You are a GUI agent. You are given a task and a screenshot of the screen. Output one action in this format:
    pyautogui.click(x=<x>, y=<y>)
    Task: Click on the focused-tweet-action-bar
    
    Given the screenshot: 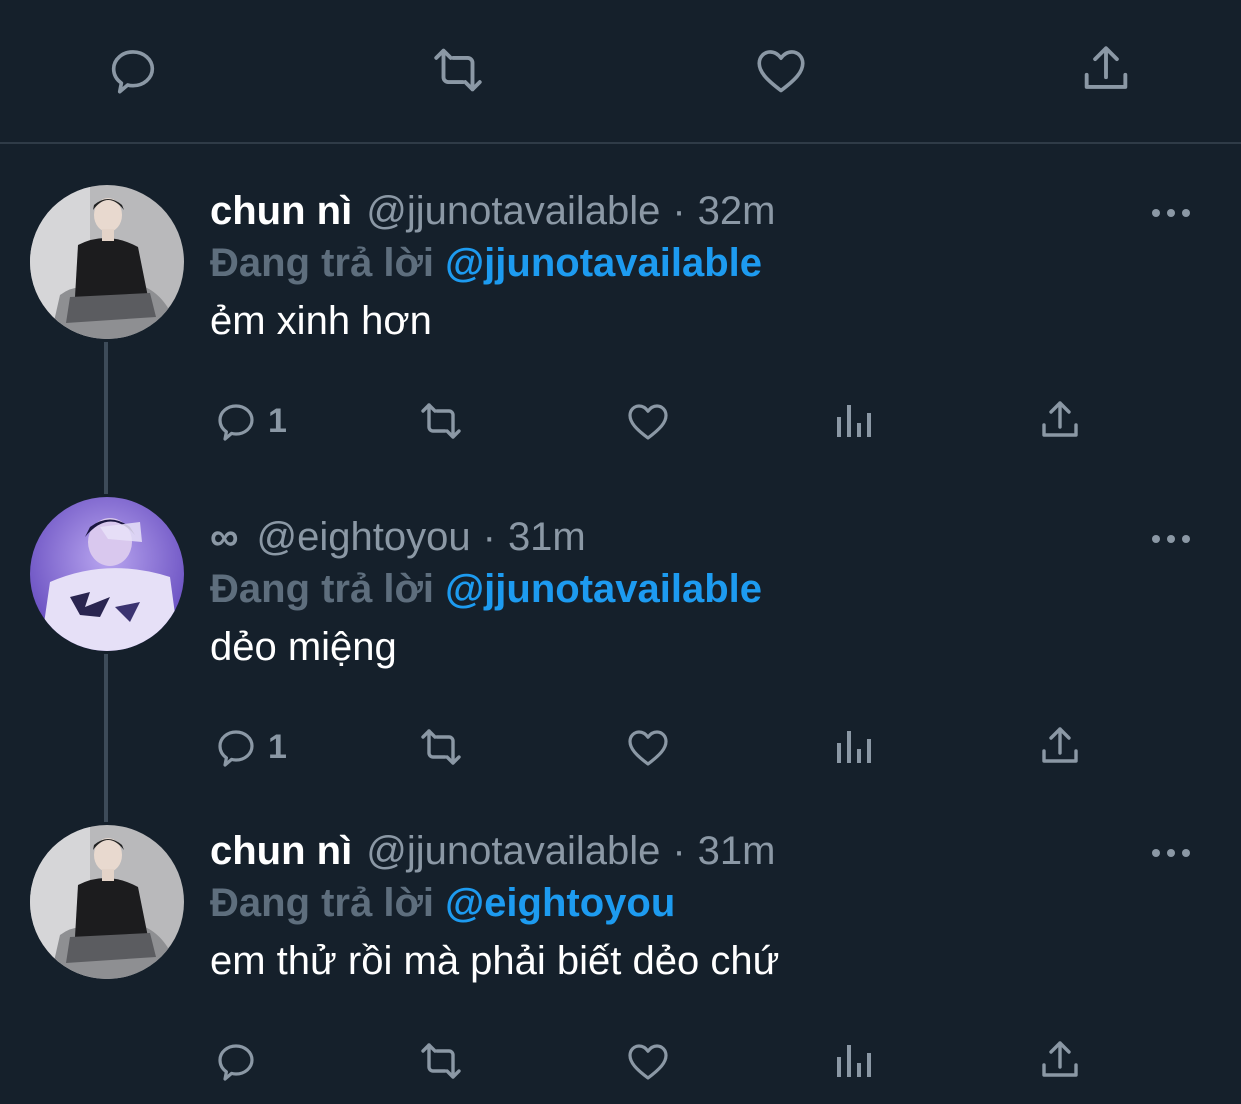 What is the action you would take?
    pyautogui.click(x=620, y=72)
    